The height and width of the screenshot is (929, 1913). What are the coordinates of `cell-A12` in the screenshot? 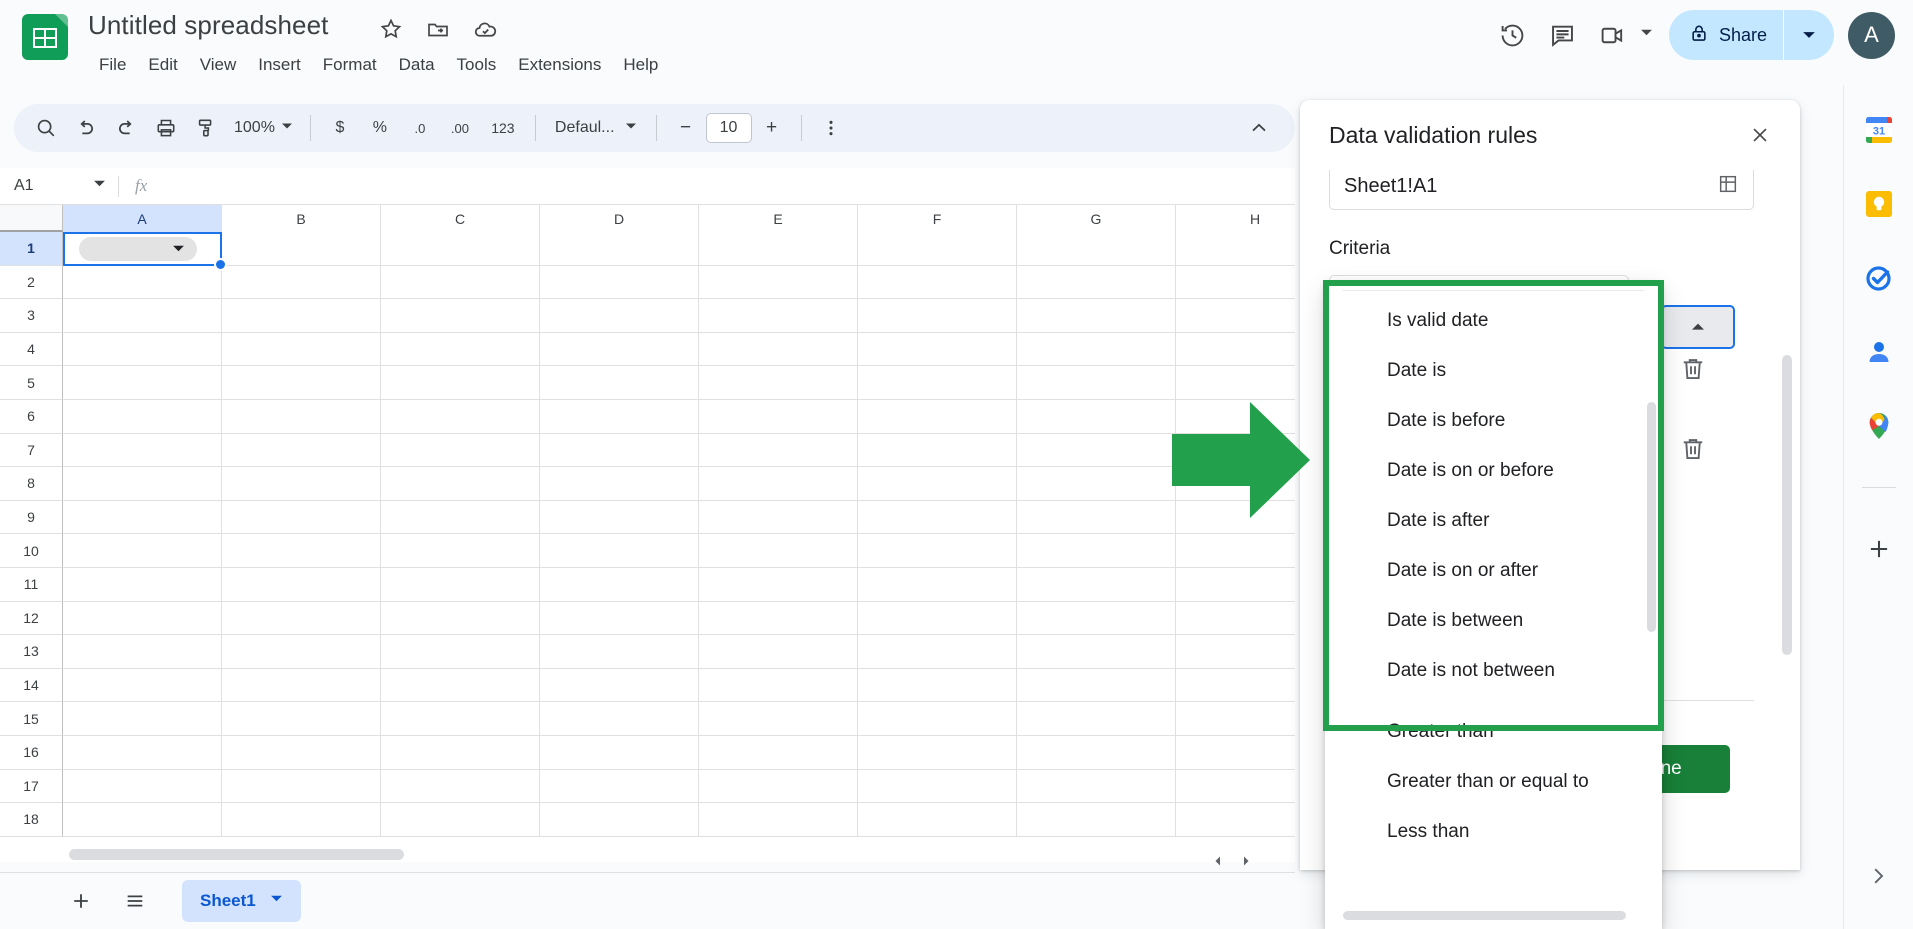 It's located at (142, 618).